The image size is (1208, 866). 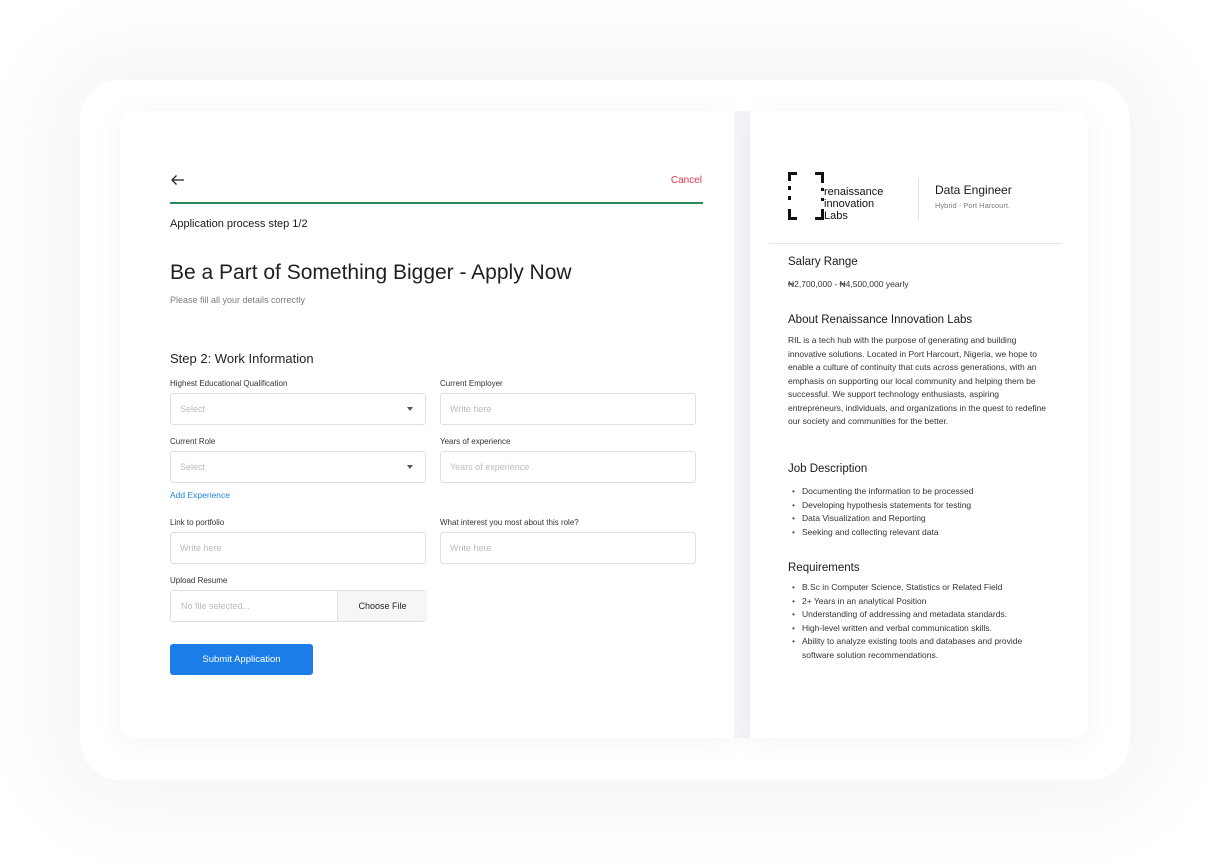 I want to click on portfolio-input: Write here, so click(x=298, y=548).